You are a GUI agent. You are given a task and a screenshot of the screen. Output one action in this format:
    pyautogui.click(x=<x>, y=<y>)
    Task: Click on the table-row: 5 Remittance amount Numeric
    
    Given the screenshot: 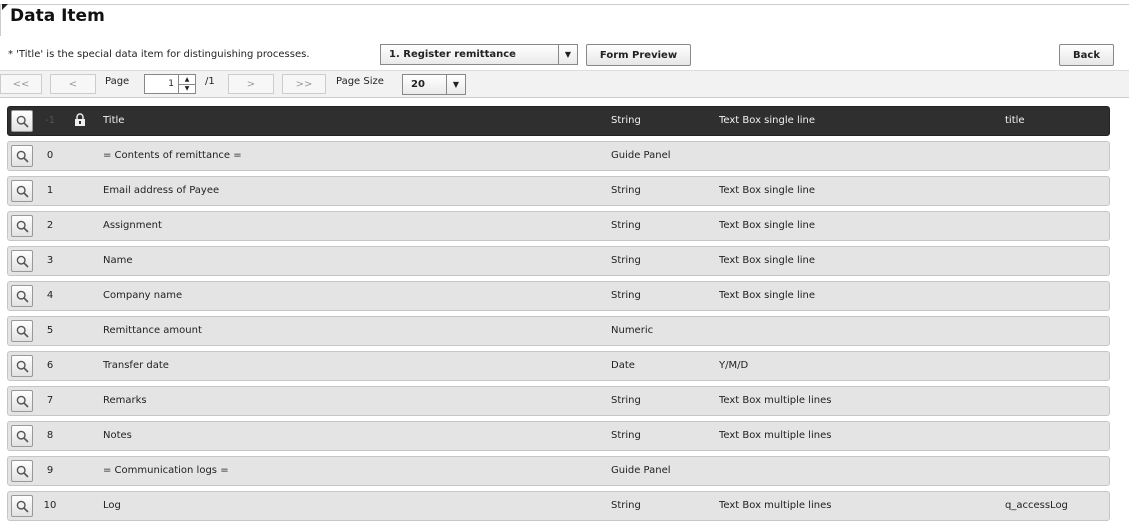 What is the action you would take?
    pyautogui.click(x=558, y=331)
    